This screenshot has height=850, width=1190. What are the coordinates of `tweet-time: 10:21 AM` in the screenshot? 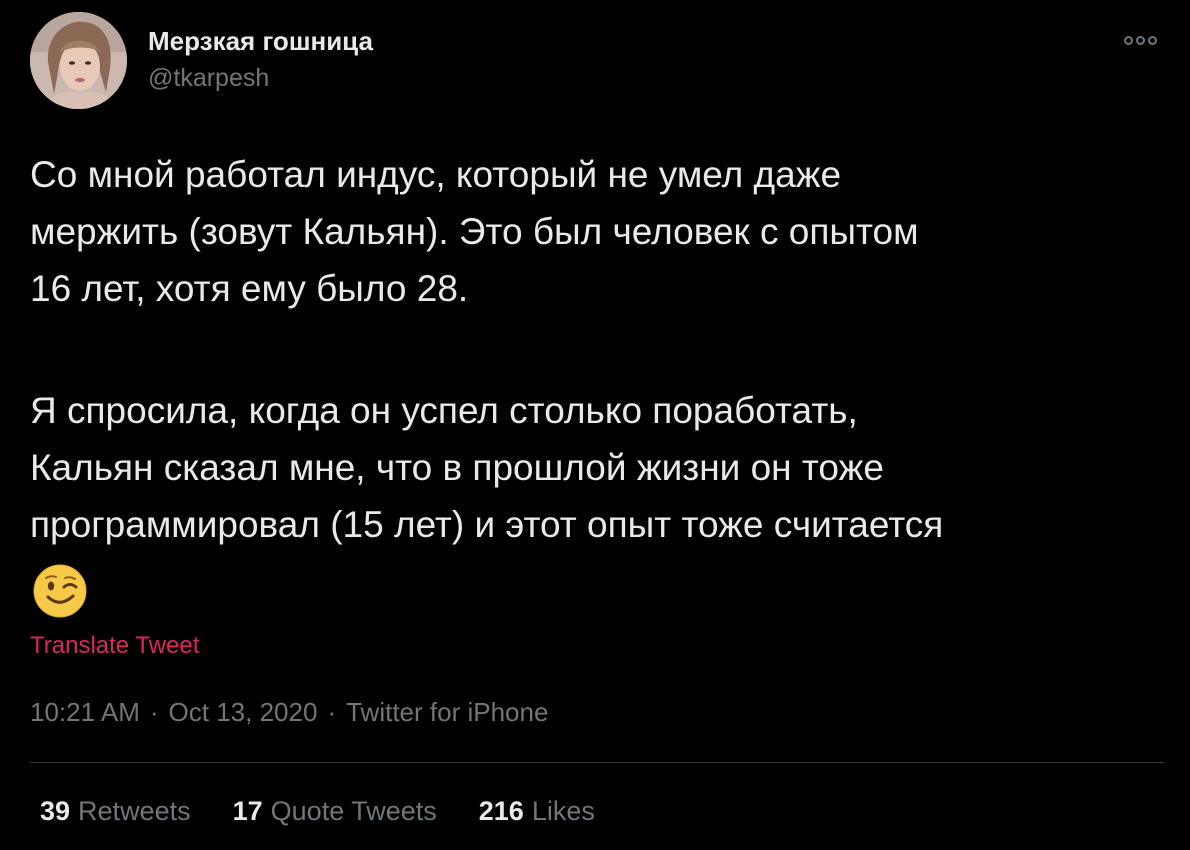 It's located at (85, 712).